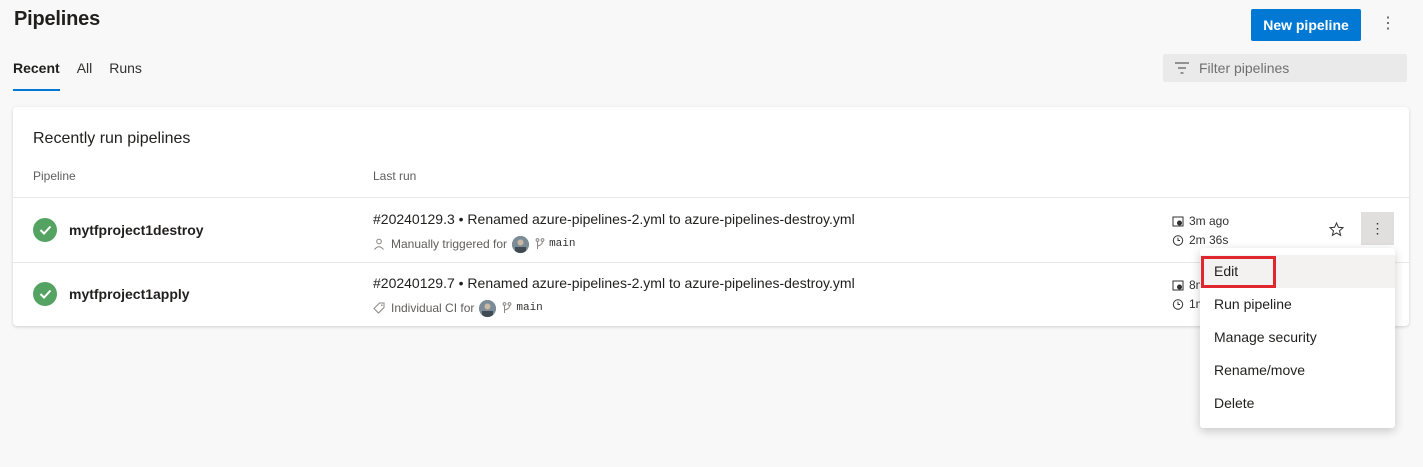 The width and height of the screenshot is (1423, 467). What do you see at coordinates (36, 75) in the screenshot?
I see `tab-recent: Recent` at bounding box center [36, 75].